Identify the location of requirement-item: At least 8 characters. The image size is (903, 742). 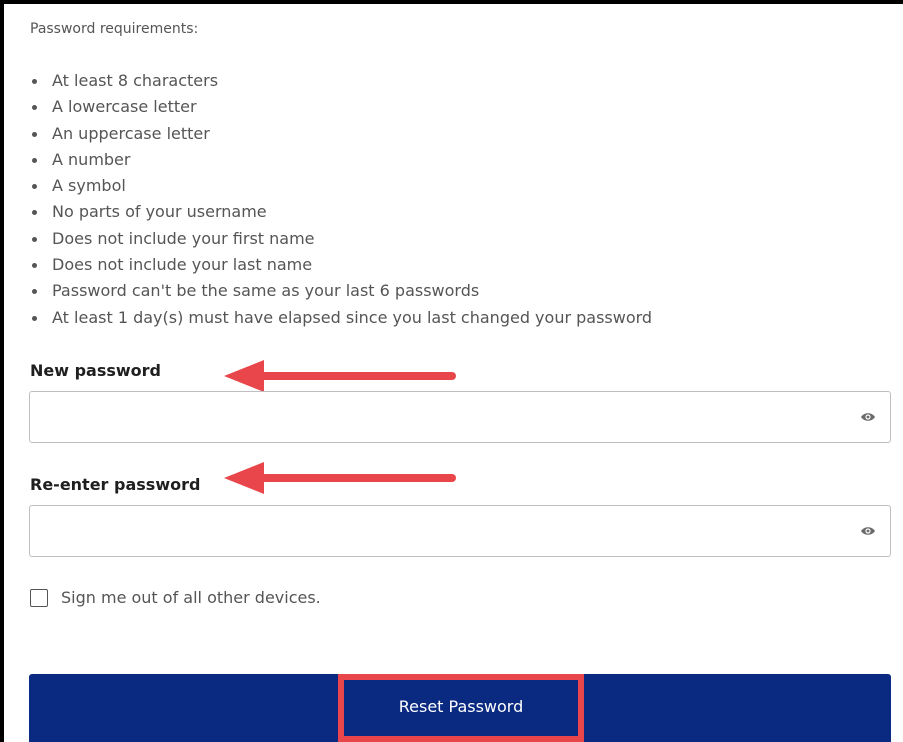
(341, 81).